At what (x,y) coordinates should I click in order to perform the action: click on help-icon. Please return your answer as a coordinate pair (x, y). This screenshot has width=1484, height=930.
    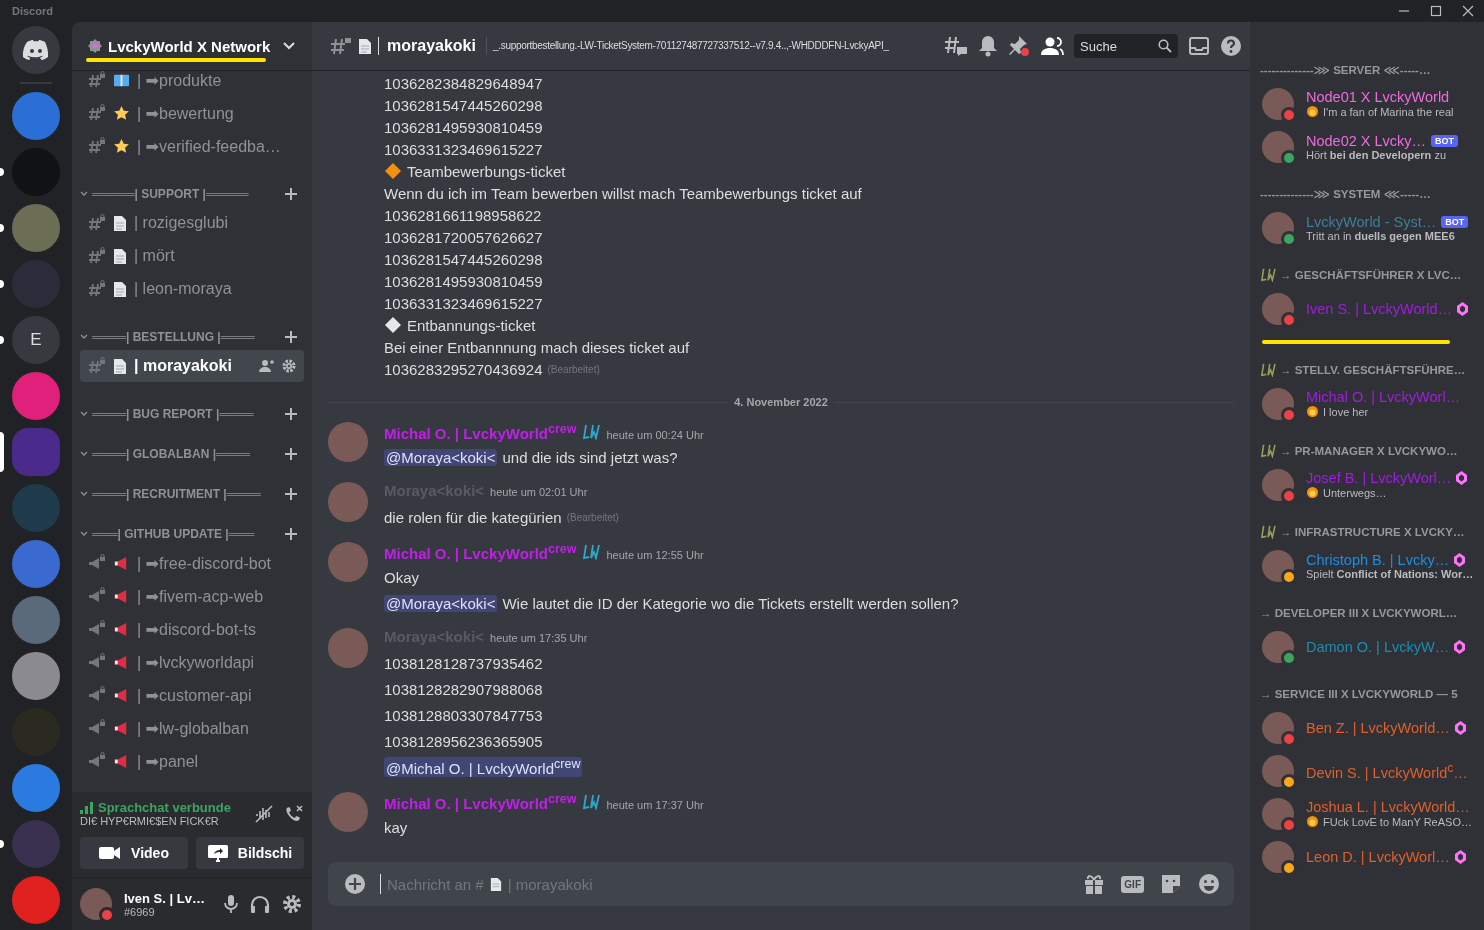
    Looking at the image, I should click on (1231, 46).